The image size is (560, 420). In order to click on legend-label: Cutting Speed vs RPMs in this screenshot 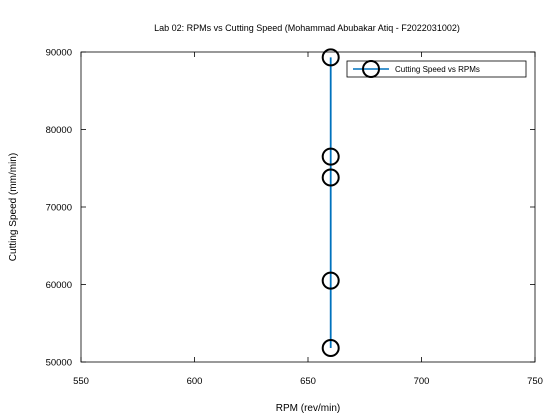, I will do `click(437, 69)`.